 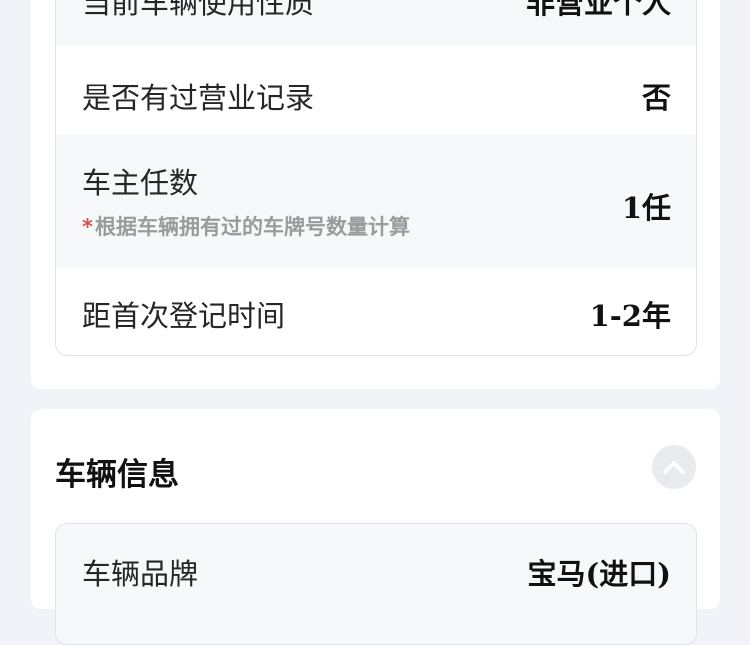 I want to click on commercial-record-value: 否, so click(x=656, y=98).